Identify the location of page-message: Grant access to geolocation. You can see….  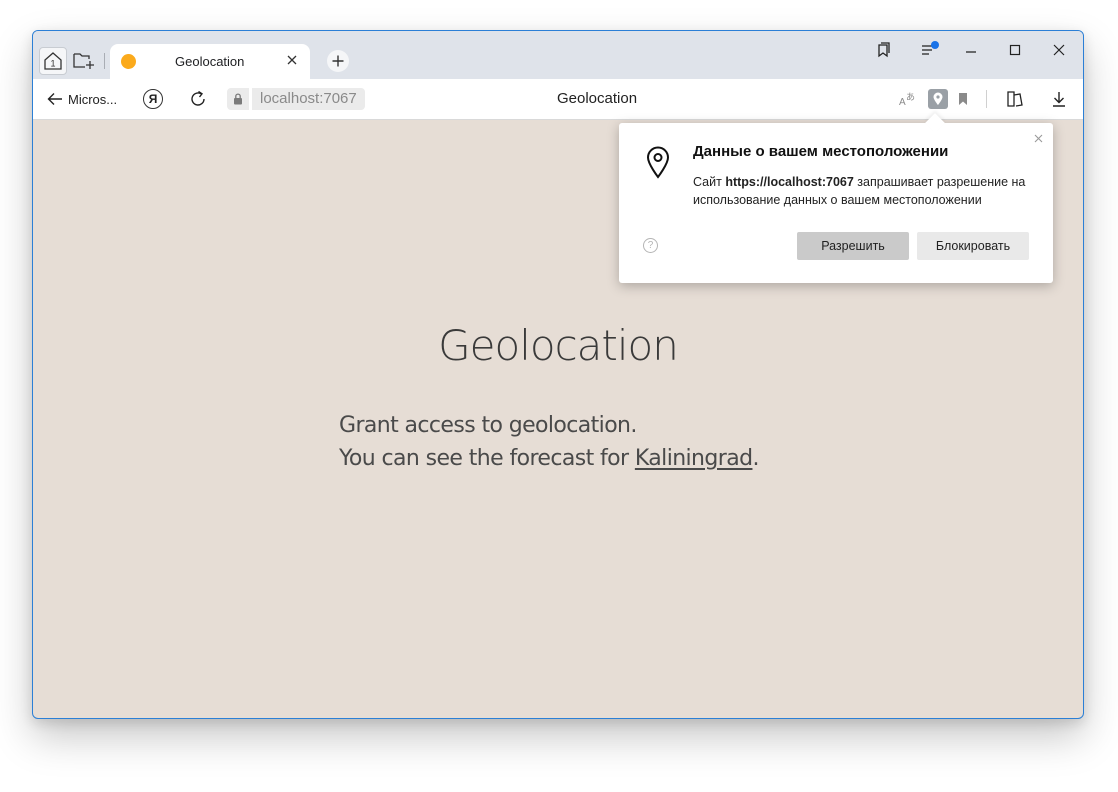
(549, 442).